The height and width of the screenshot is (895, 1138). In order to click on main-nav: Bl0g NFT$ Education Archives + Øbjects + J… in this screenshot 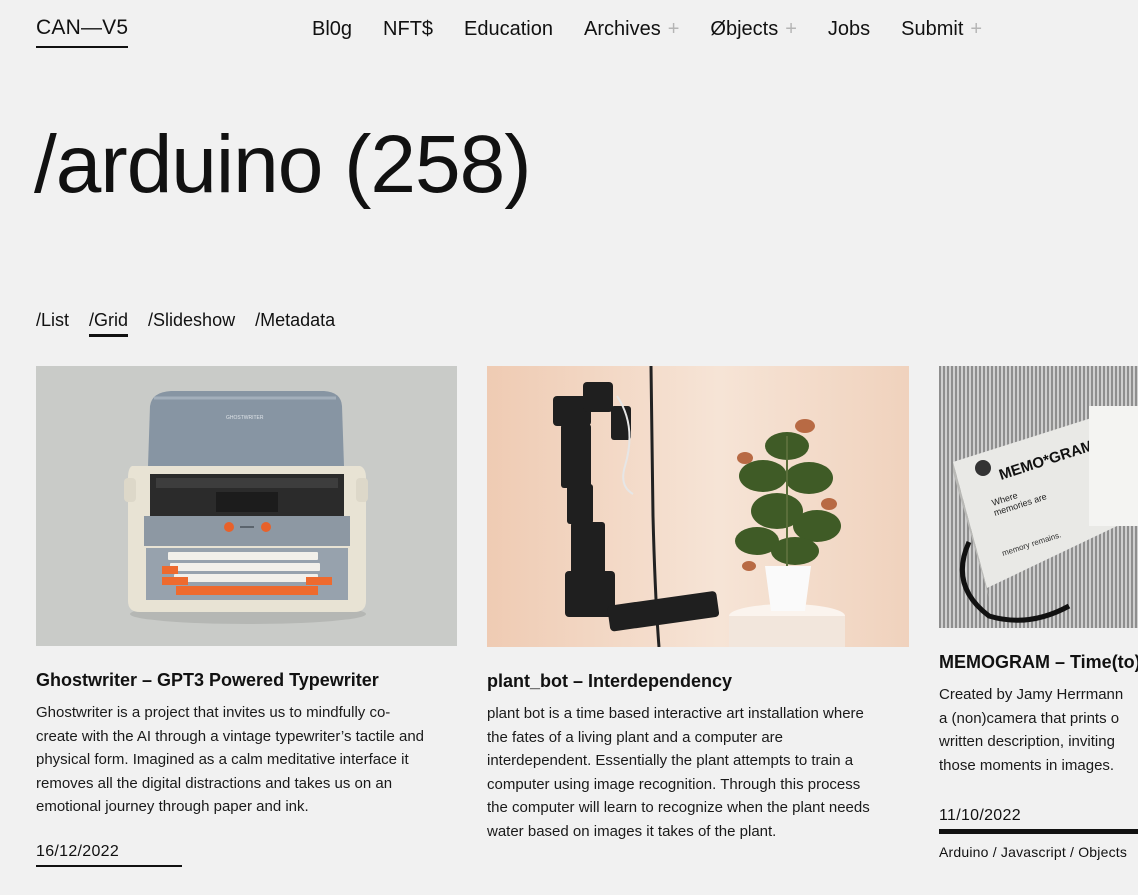, I will do `click(662, 29)`.